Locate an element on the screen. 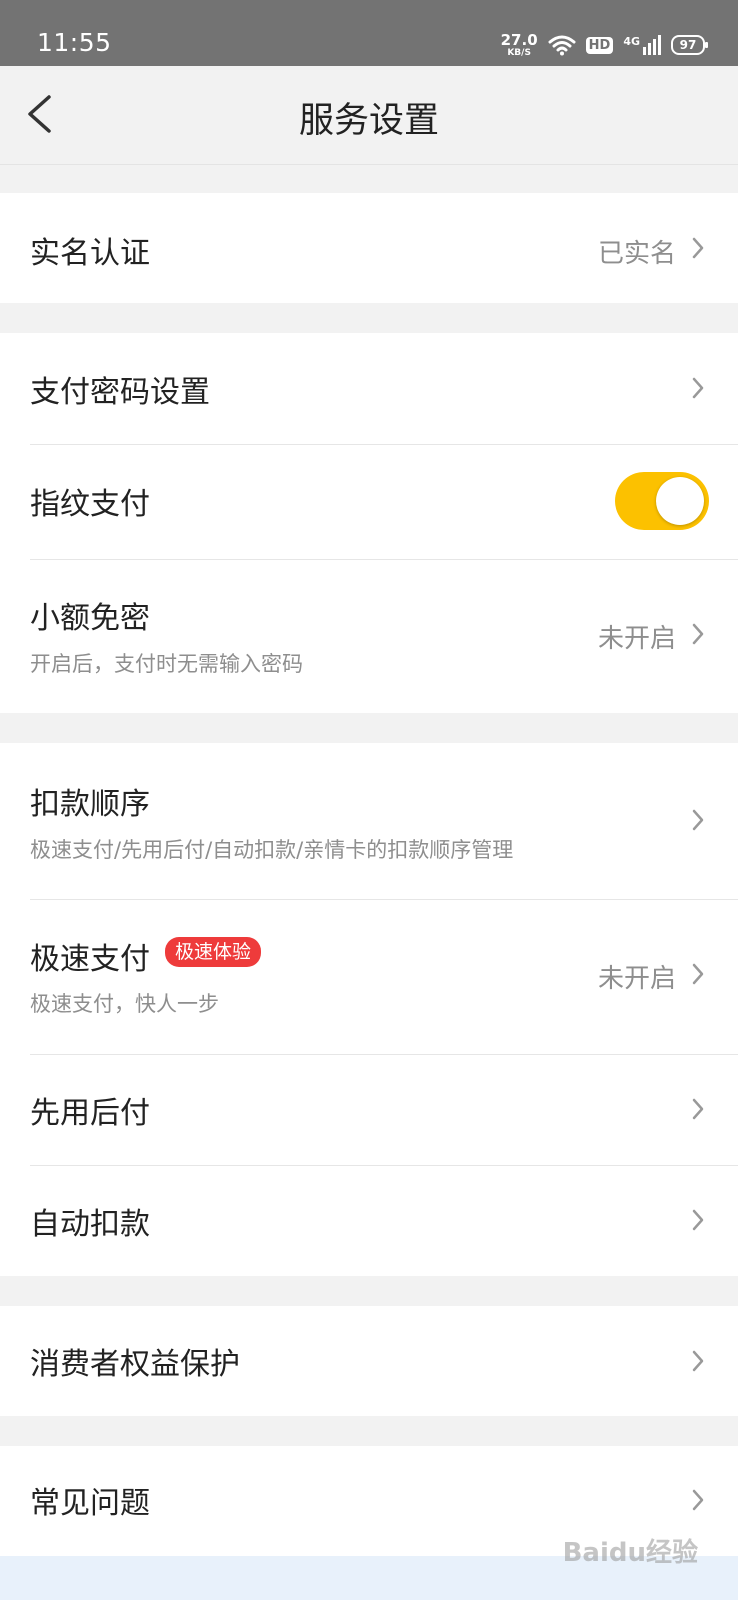 Image resolution: width=738 pixels, height=1600 pixels. section-consumer-rights: 消费者权益保护 is located at coordinates (369, 1361).